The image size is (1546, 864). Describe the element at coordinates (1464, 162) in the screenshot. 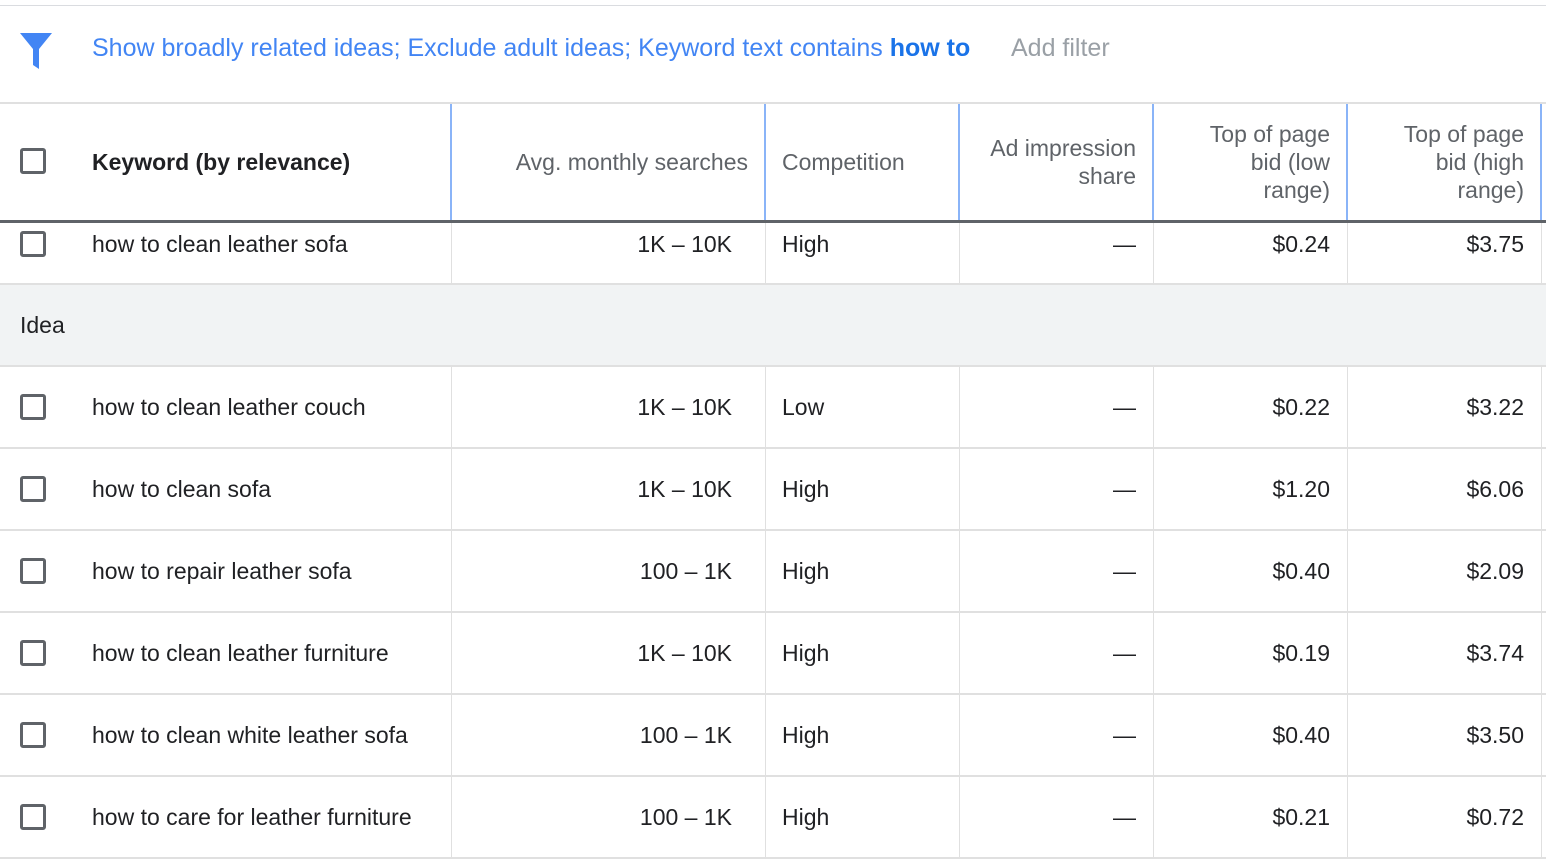

I see `header-bid-high-label: Top of page bid (high range)` at that location.